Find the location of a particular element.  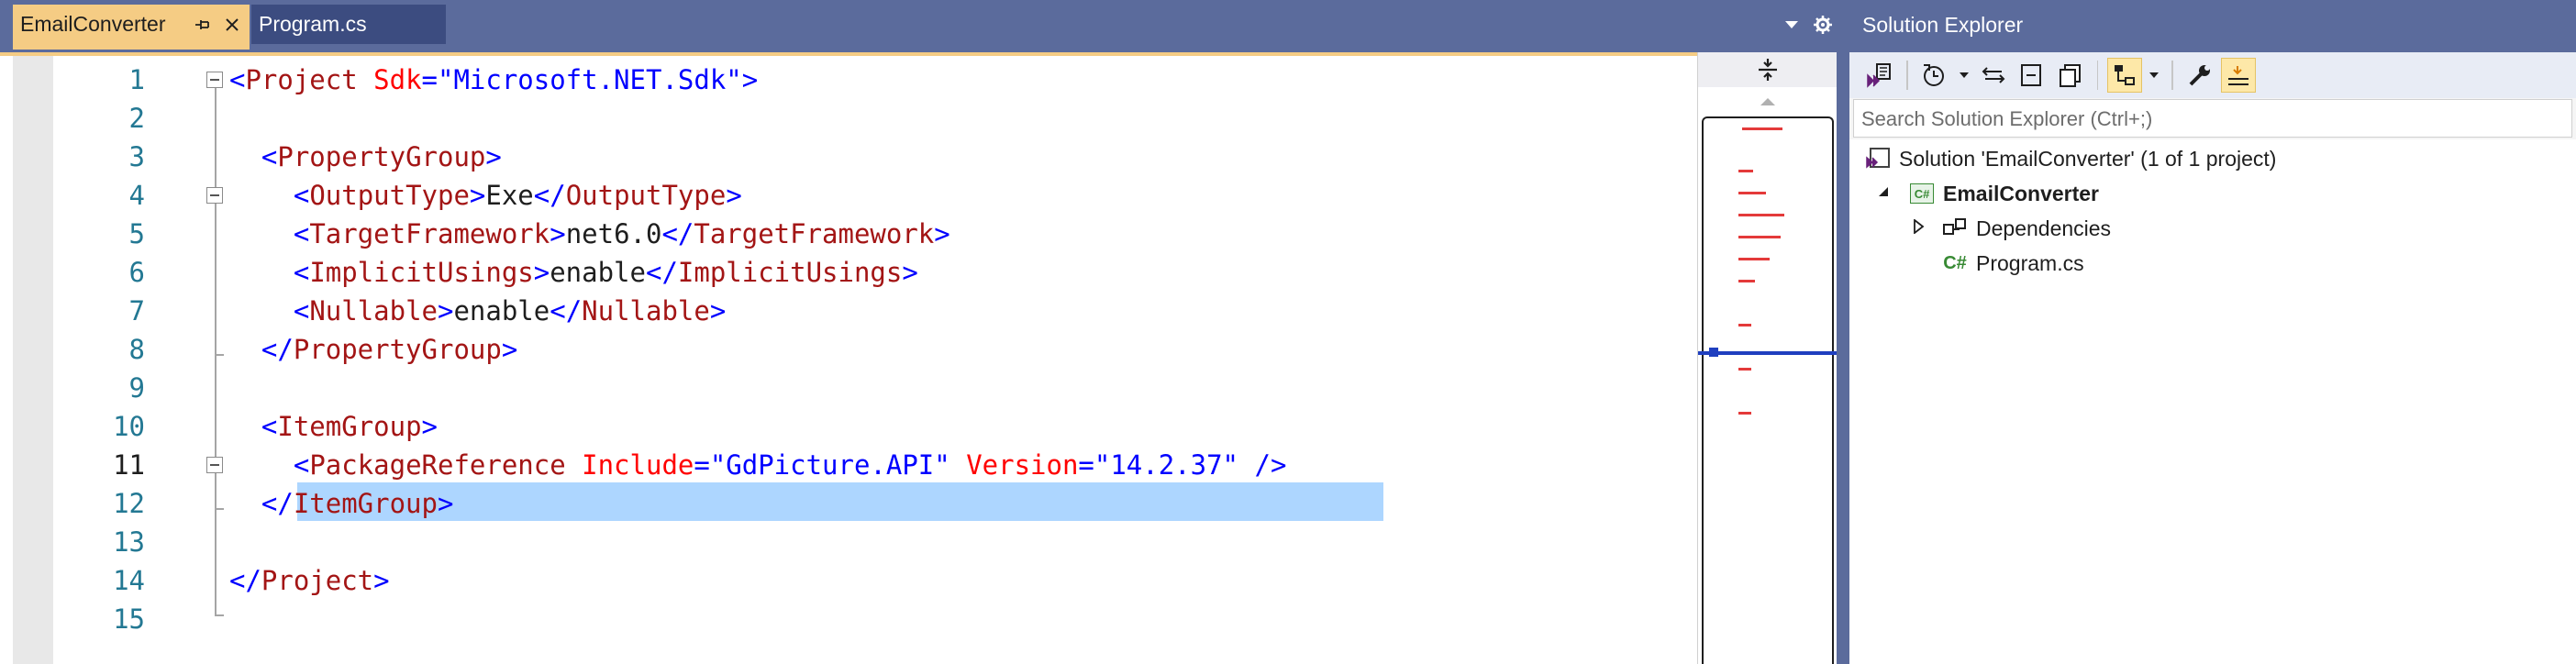

line-number: 13 is located at coordinates (129, 542).